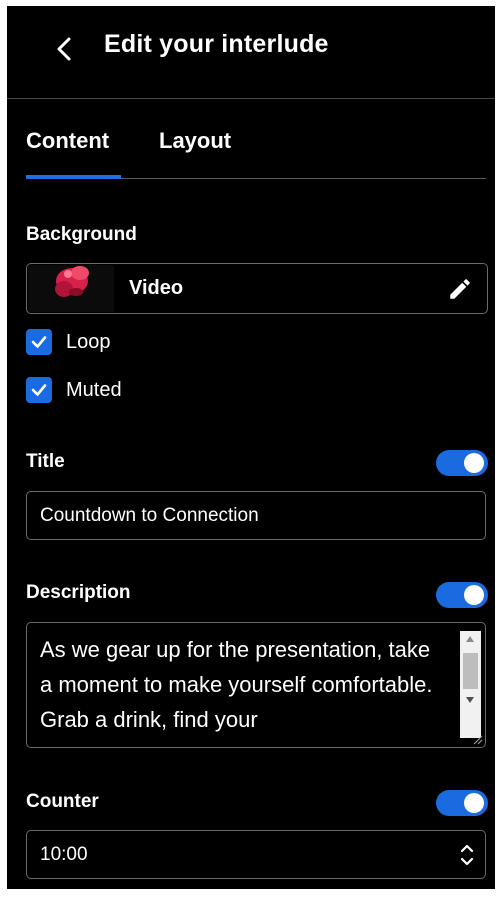 The height and width of the screenshot is (897, 503). Describe the element at coordinates (81, 234) in the screenshot. I see `background-label: Background` at that location.